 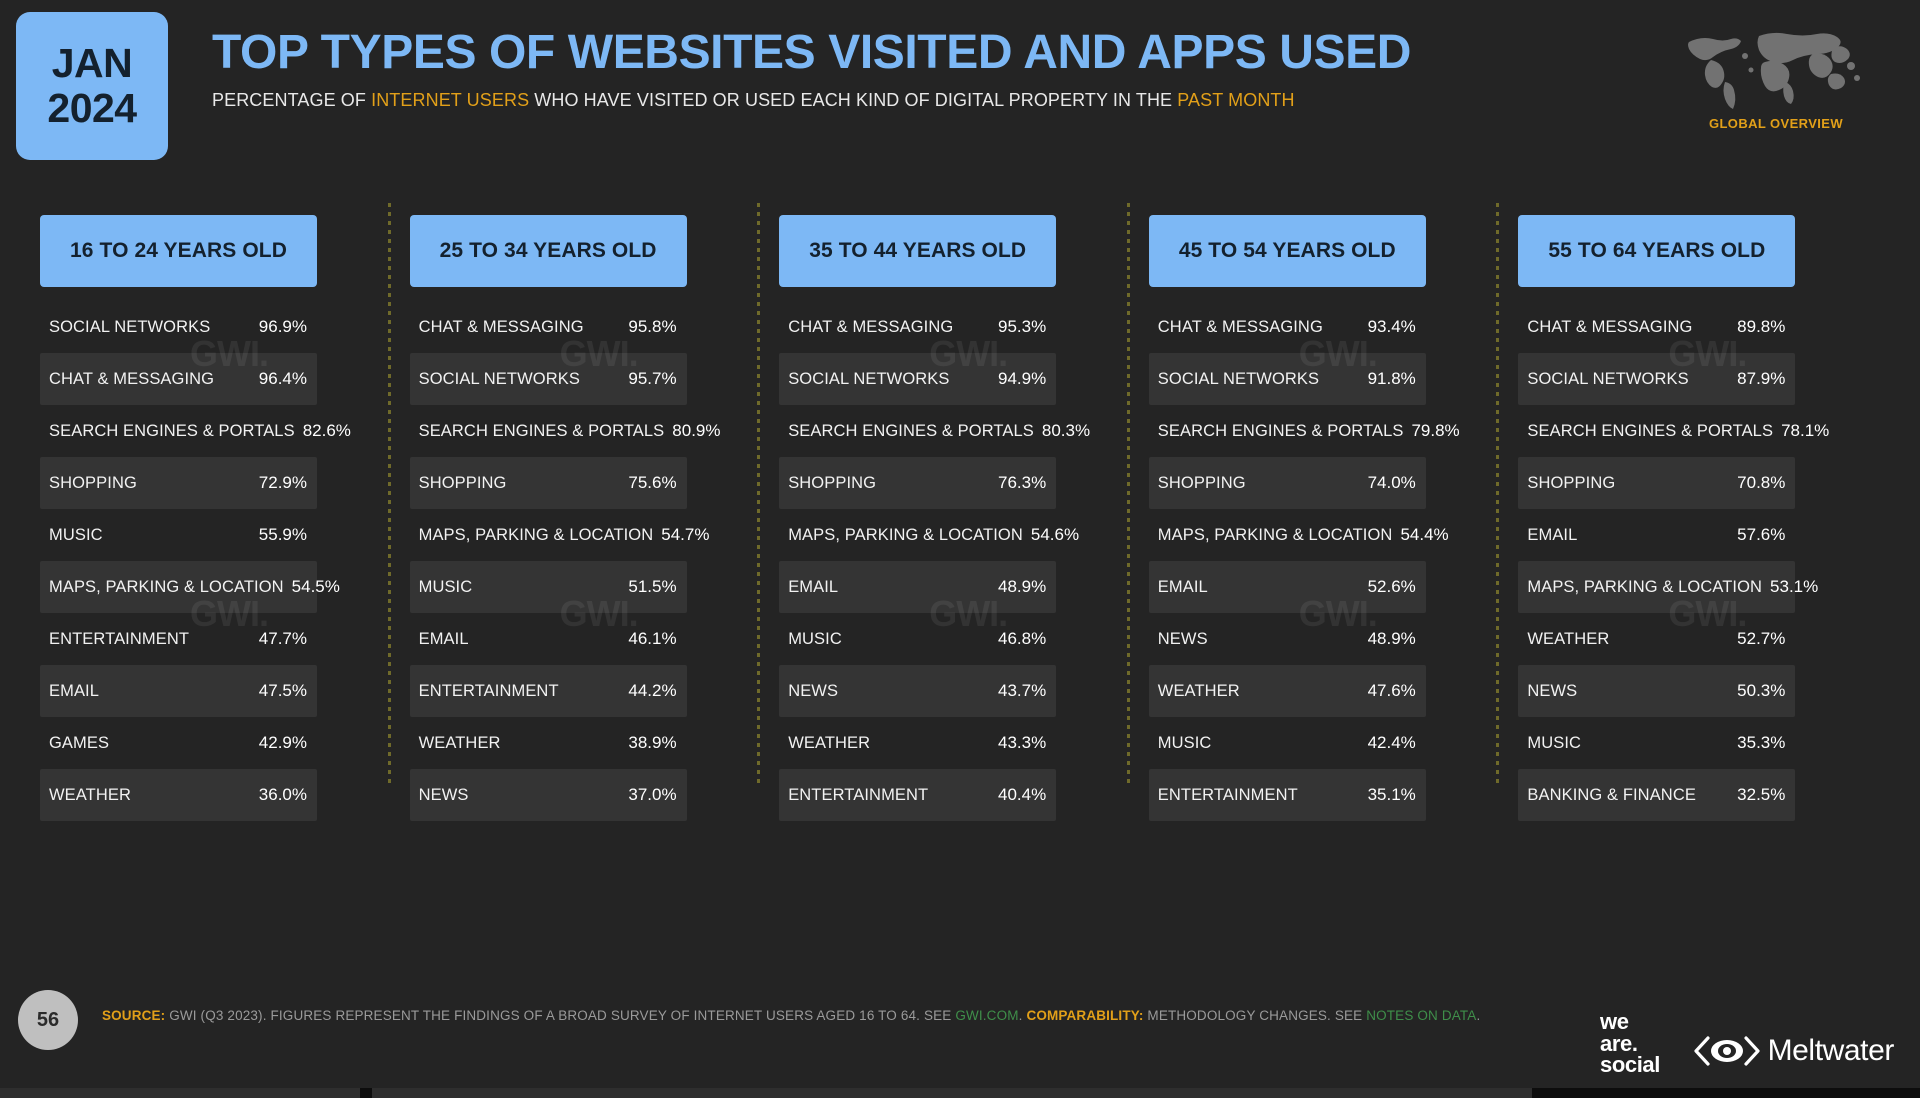 I want to click on table-row: SEARCH ENGINES & PORTALS 79.8%, so click(x=1304, y=431).